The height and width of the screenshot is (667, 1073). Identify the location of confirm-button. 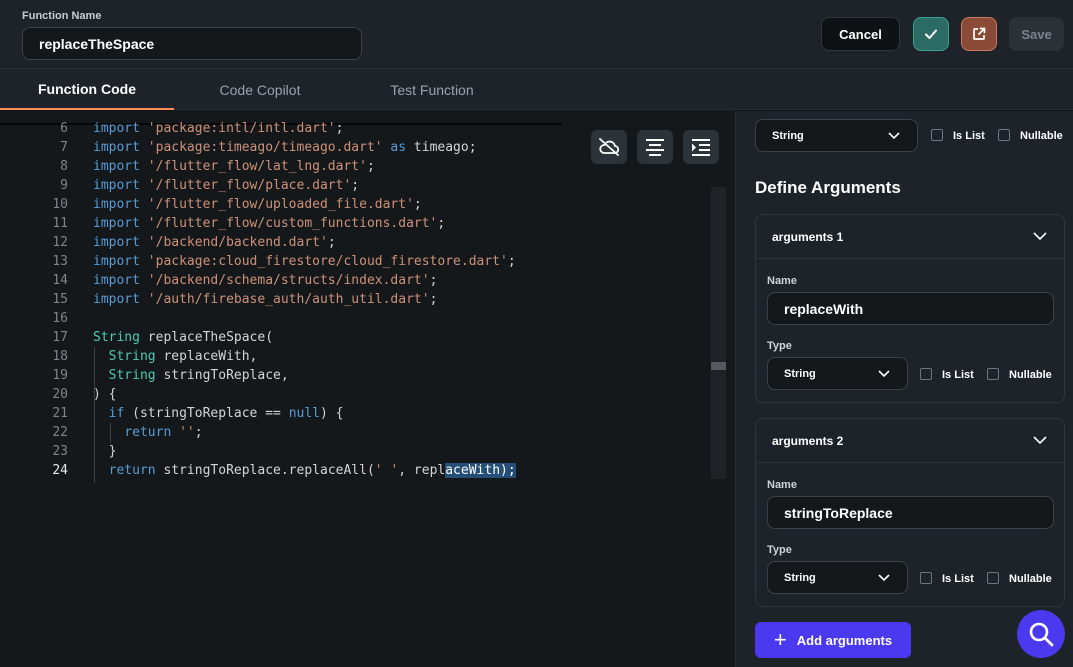
(931, 34).